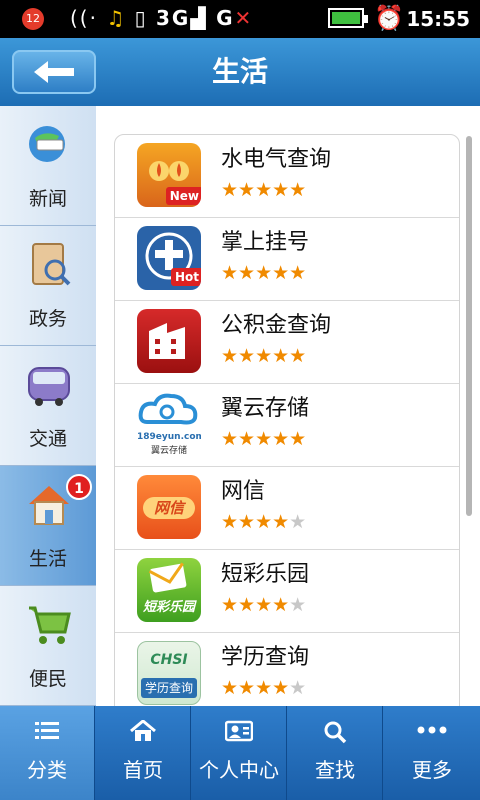 This screenshot has height=800, width=480. What do you see at coordinates (244, 18) in the screenshot?
I see `no-signal-icon: ✕` at bounding box center [244, 18].